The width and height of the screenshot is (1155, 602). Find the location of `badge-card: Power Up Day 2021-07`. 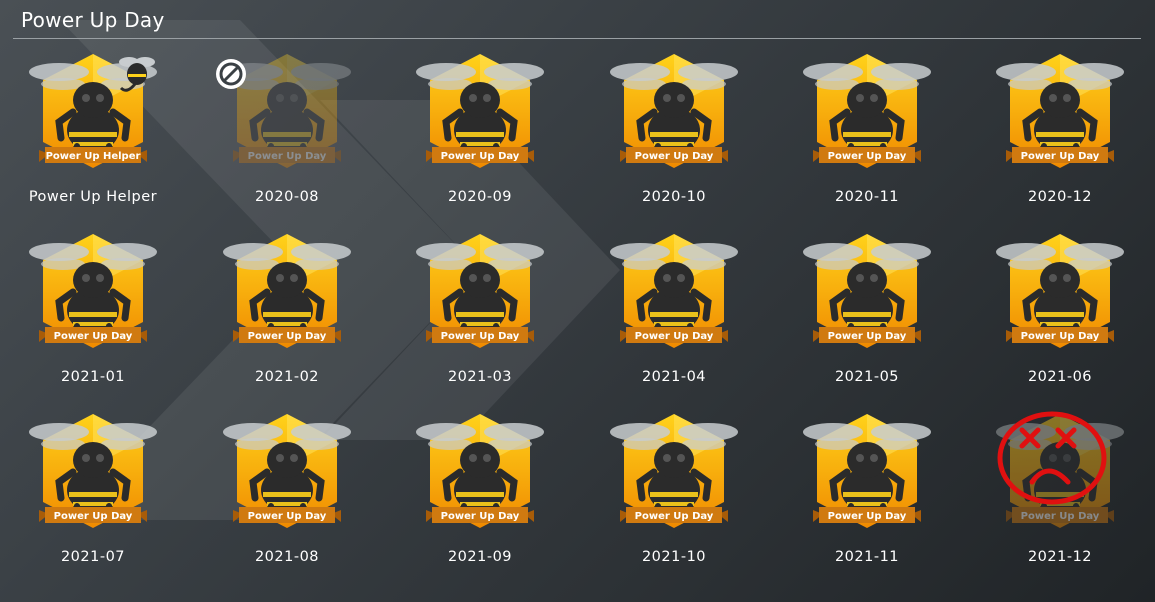

badge-card: Power Up Day 2021-07 is located at coordinates (93, 492).